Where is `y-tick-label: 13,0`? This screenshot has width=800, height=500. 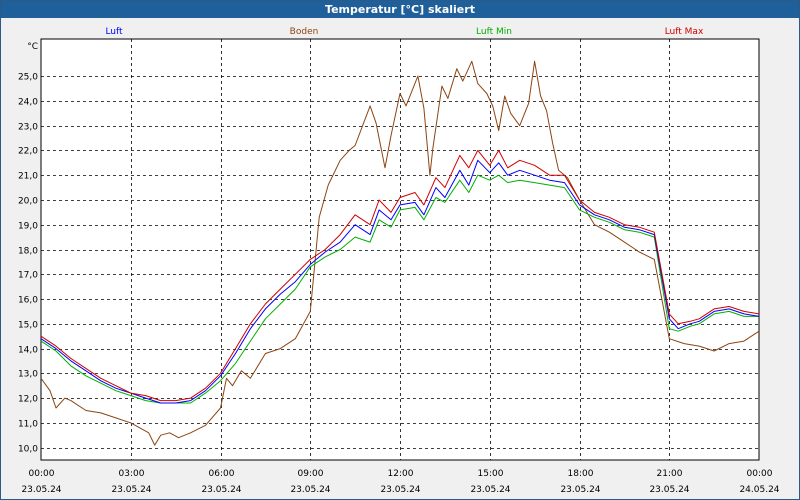
y-tick-label: 13,0 is located at coordinates (28, 375).